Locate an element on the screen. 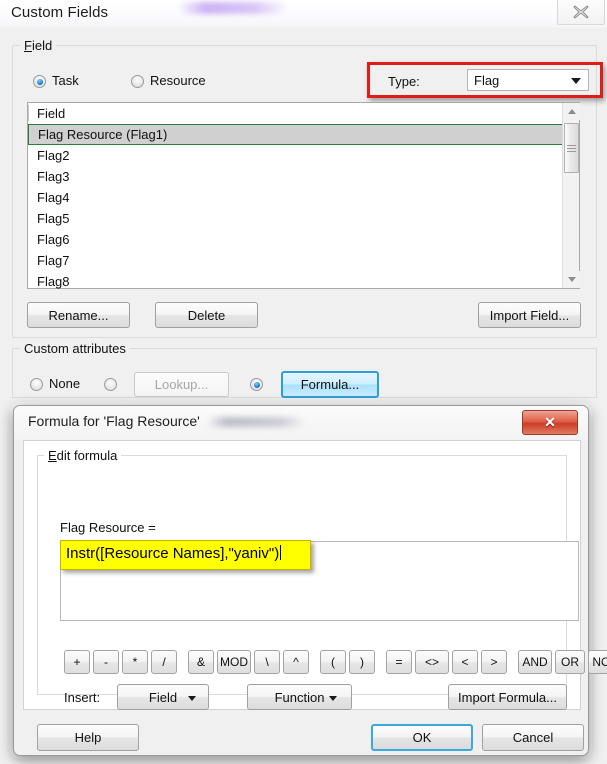 This screenshot has width=607, height=764. radio-resource-label: Resource is located at coordinates (178, 80).